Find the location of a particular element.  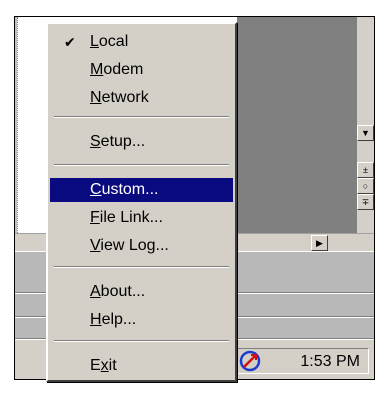

menu-item-label: ocal is located at coordinates (113, 41).